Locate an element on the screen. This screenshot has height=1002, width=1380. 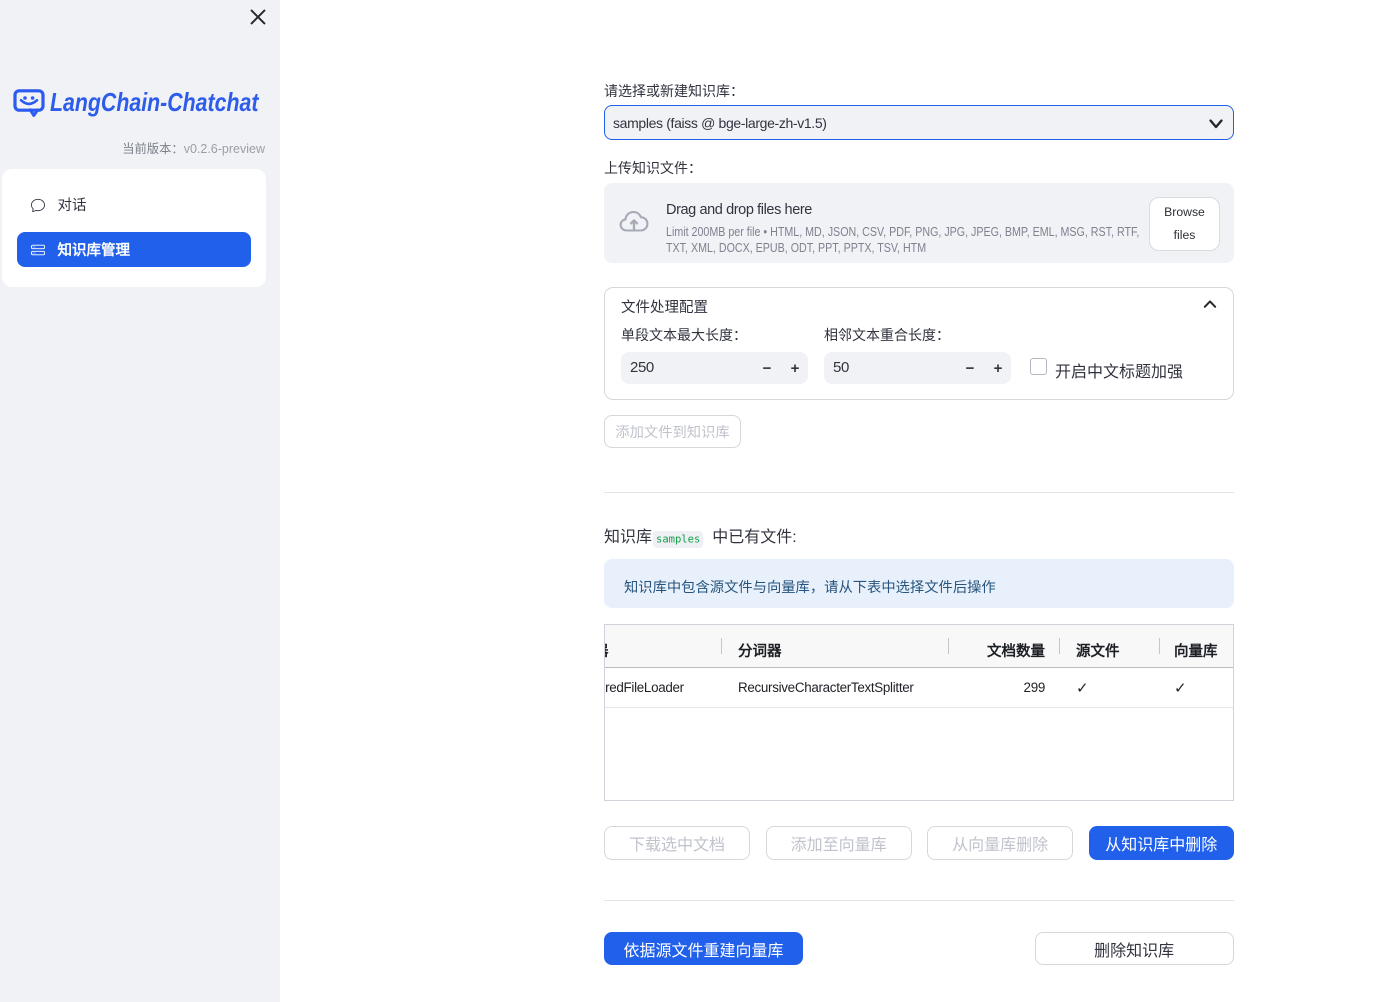
kb-name-code: samples is located at coordinates (678, 539).